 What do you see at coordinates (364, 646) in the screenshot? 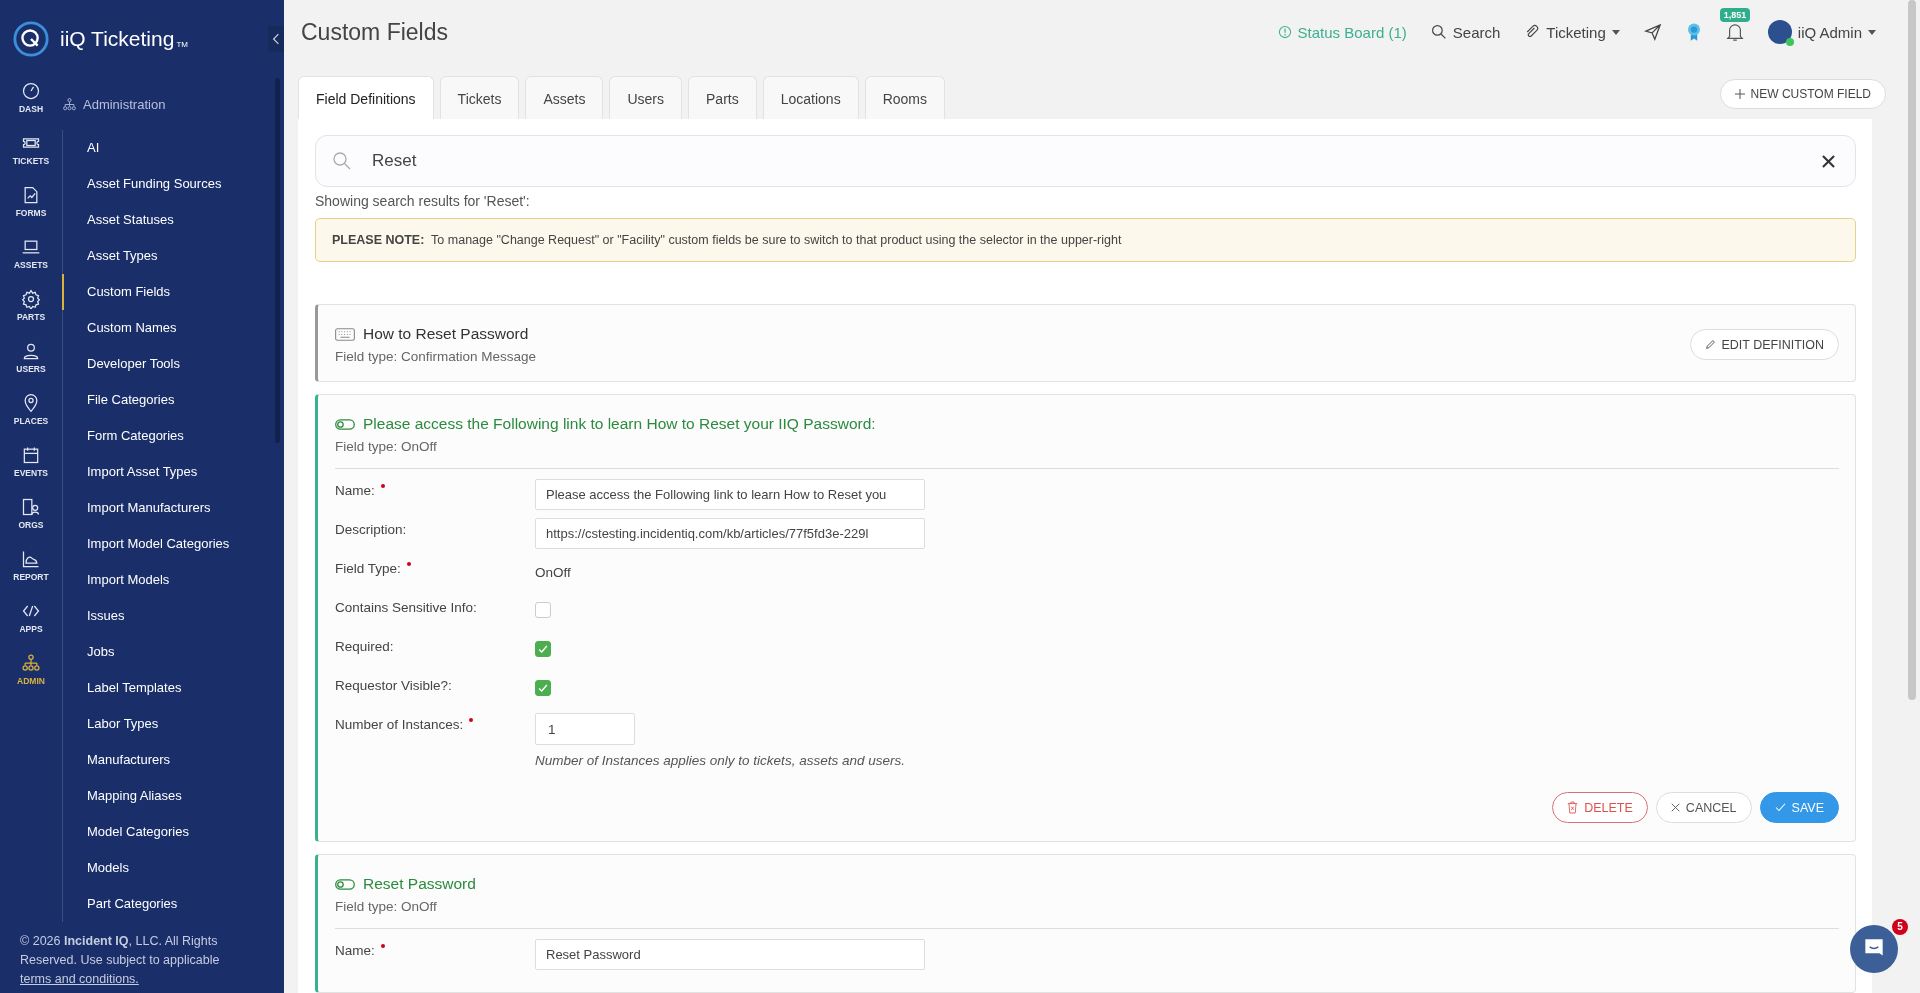
I see `form-label: Required:` at bounding box center [364, 646].